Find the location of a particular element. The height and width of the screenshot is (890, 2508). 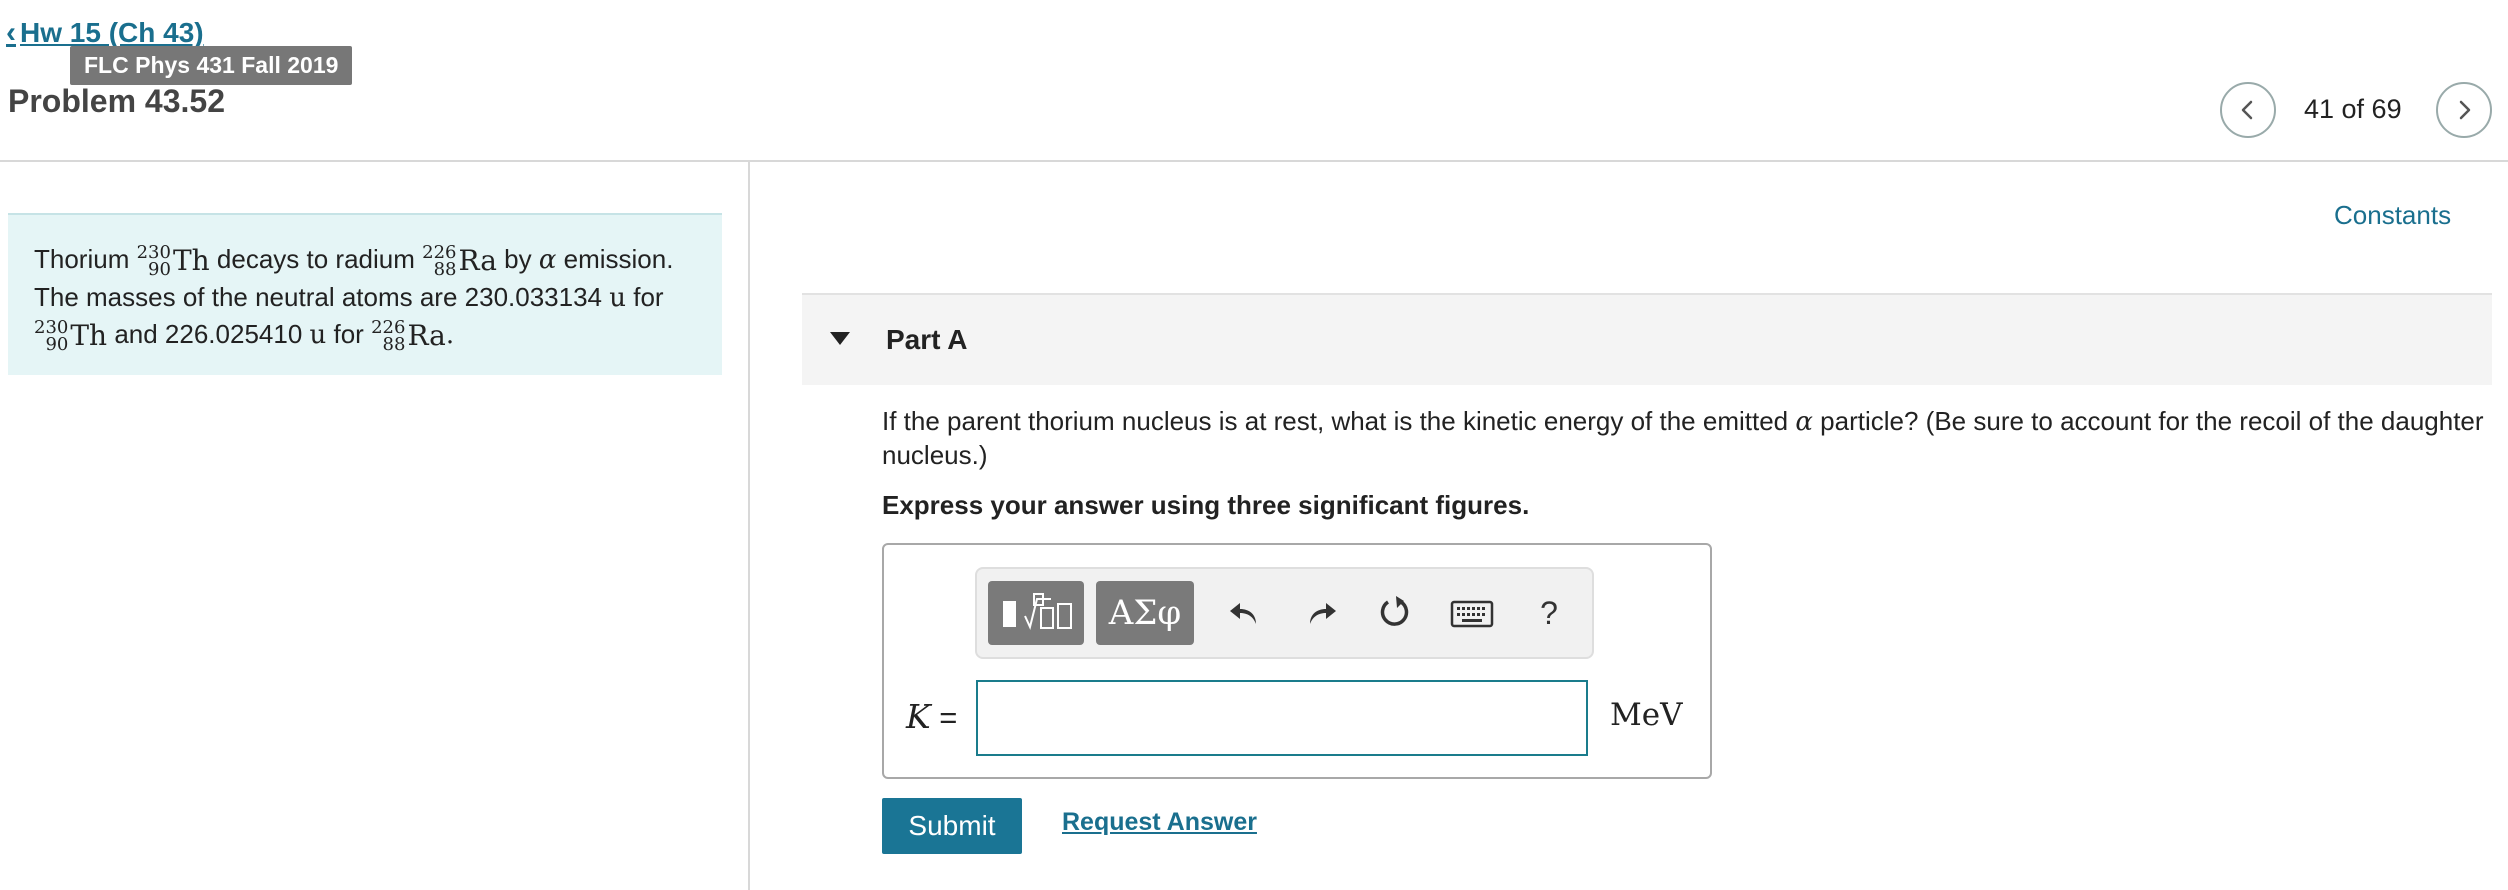

next-problem-button is located at coordinates (2464, 110).